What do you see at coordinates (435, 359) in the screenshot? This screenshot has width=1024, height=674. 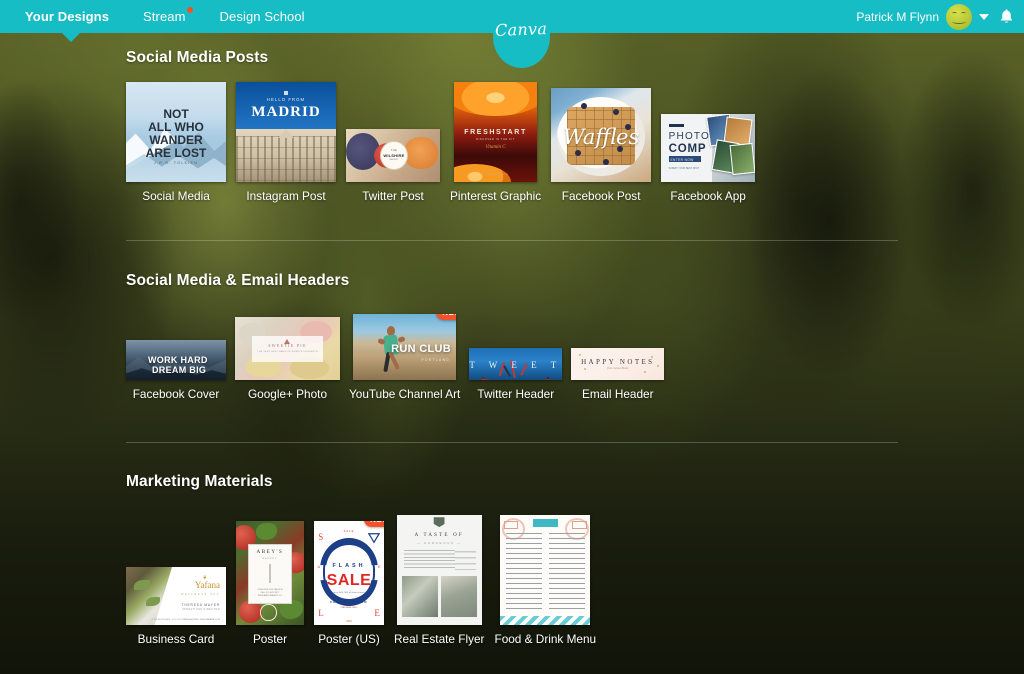 I see `thumb-text: PORTLAND` at bounding box center [435, 359].